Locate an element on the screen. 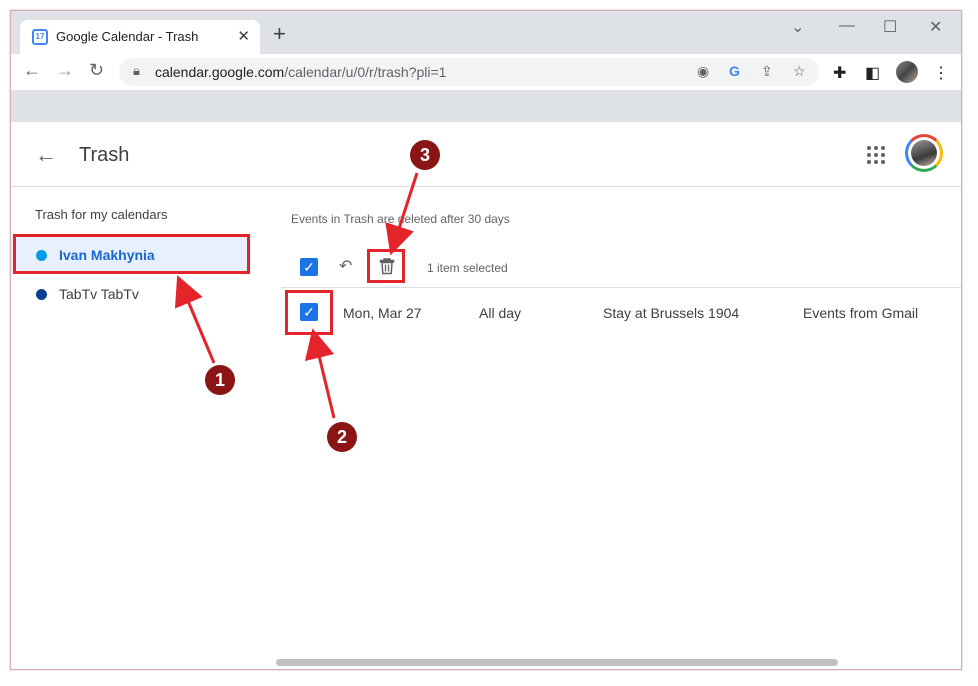 The width and height of the screenshot is (978, 686). annotation-badge-3: 3 is located at coordinates (425, 155).